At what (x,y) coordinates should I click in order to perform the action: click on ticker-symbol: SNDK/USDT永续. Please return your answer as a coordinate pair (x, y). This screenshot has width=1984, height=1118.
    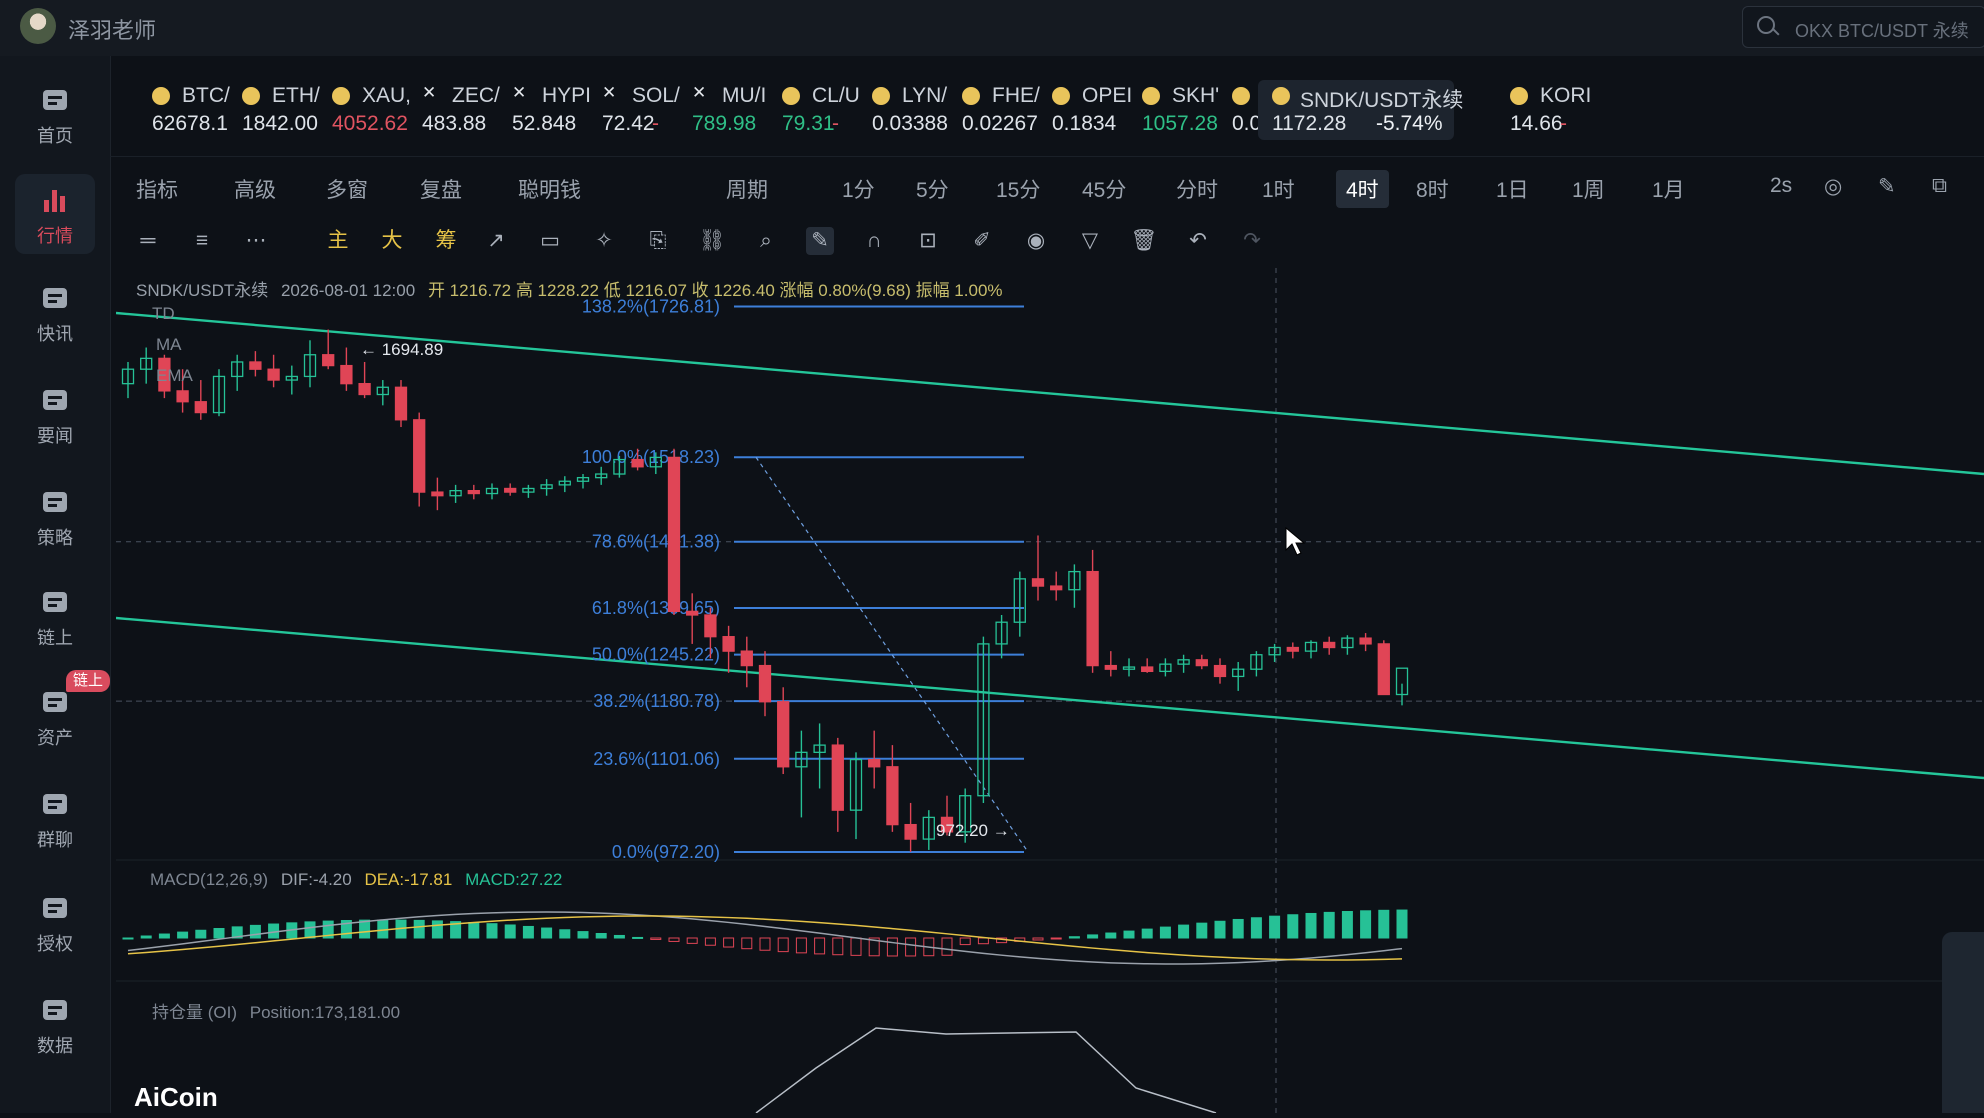
    Looking at the image, I should click on (1382, 100).